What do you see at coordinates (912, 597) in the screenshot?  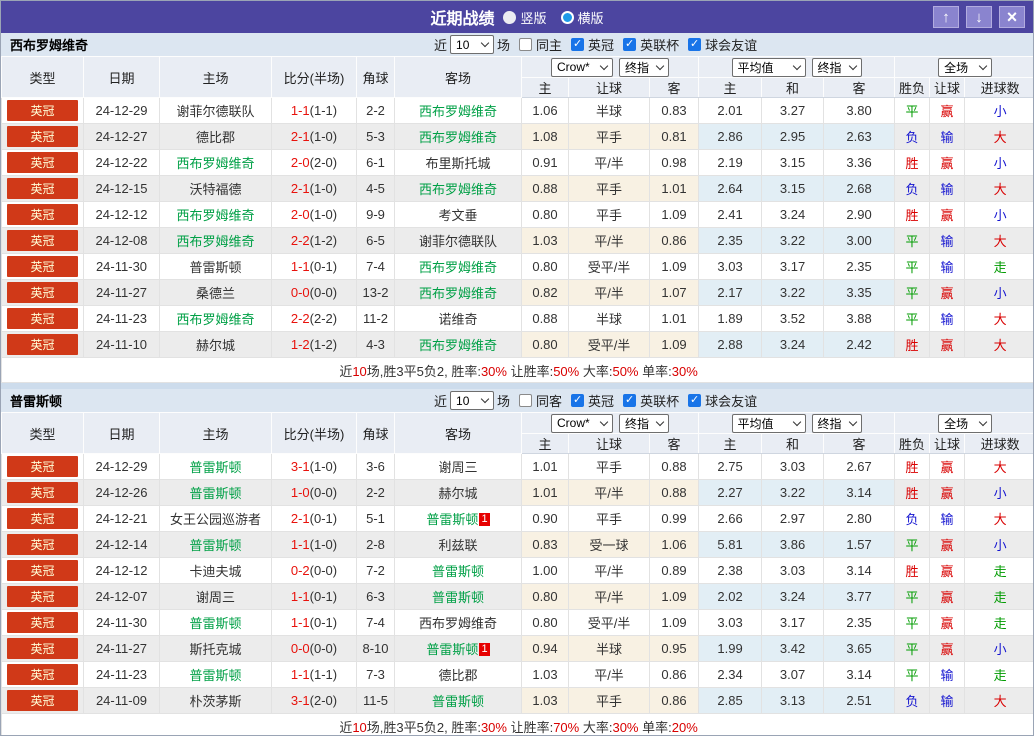 I see `result-outcome: 平` at bounding box center [912, 597].